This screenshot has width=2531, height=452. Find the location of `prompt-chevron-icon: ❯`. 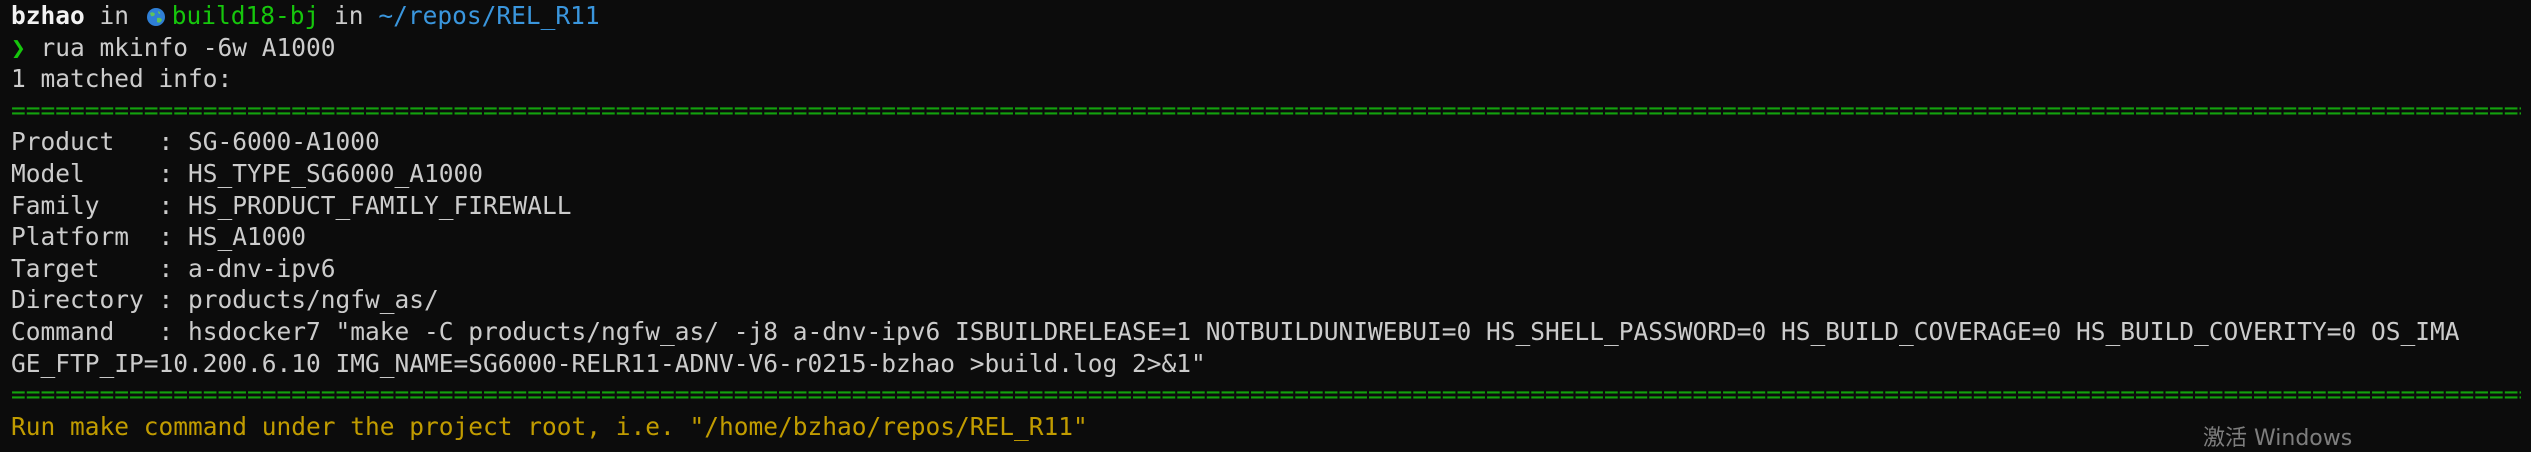

prompt-chevron-icon: ❯ is located at coordinates (18, 47).